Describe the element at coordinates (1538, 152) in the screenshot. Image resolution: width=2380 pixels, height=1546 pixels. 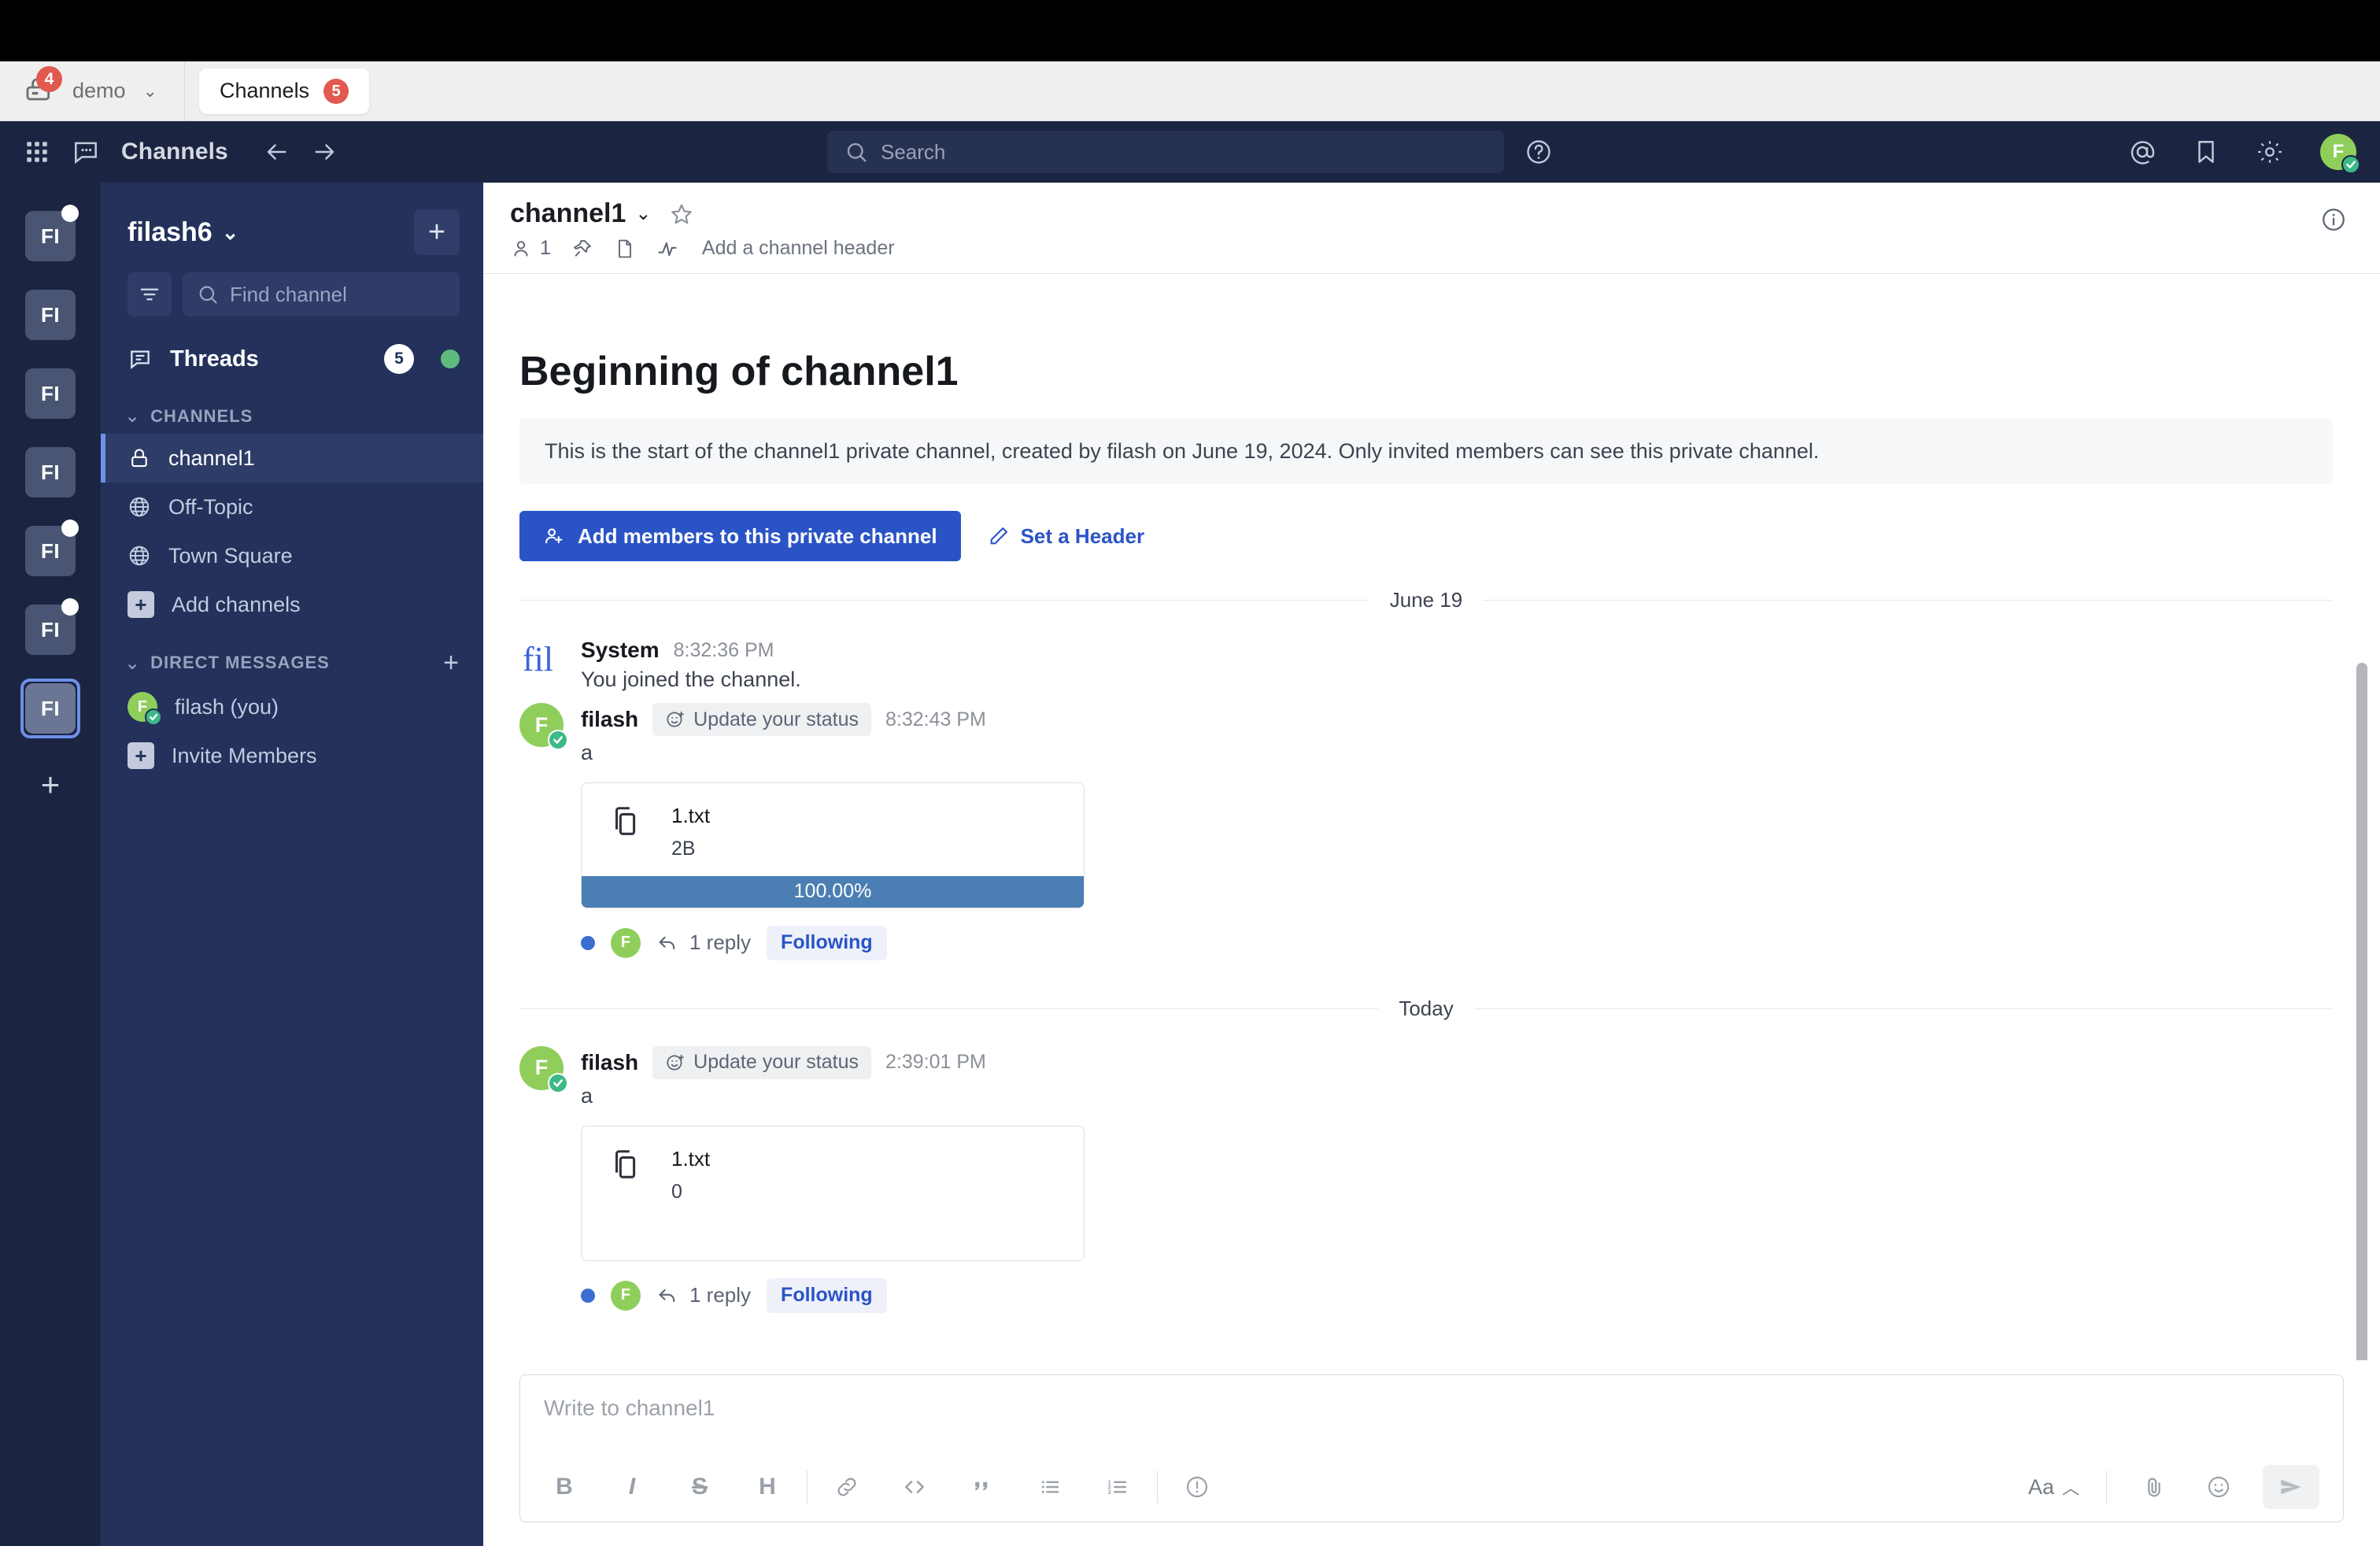
I see `help-circle-icon` at that location.